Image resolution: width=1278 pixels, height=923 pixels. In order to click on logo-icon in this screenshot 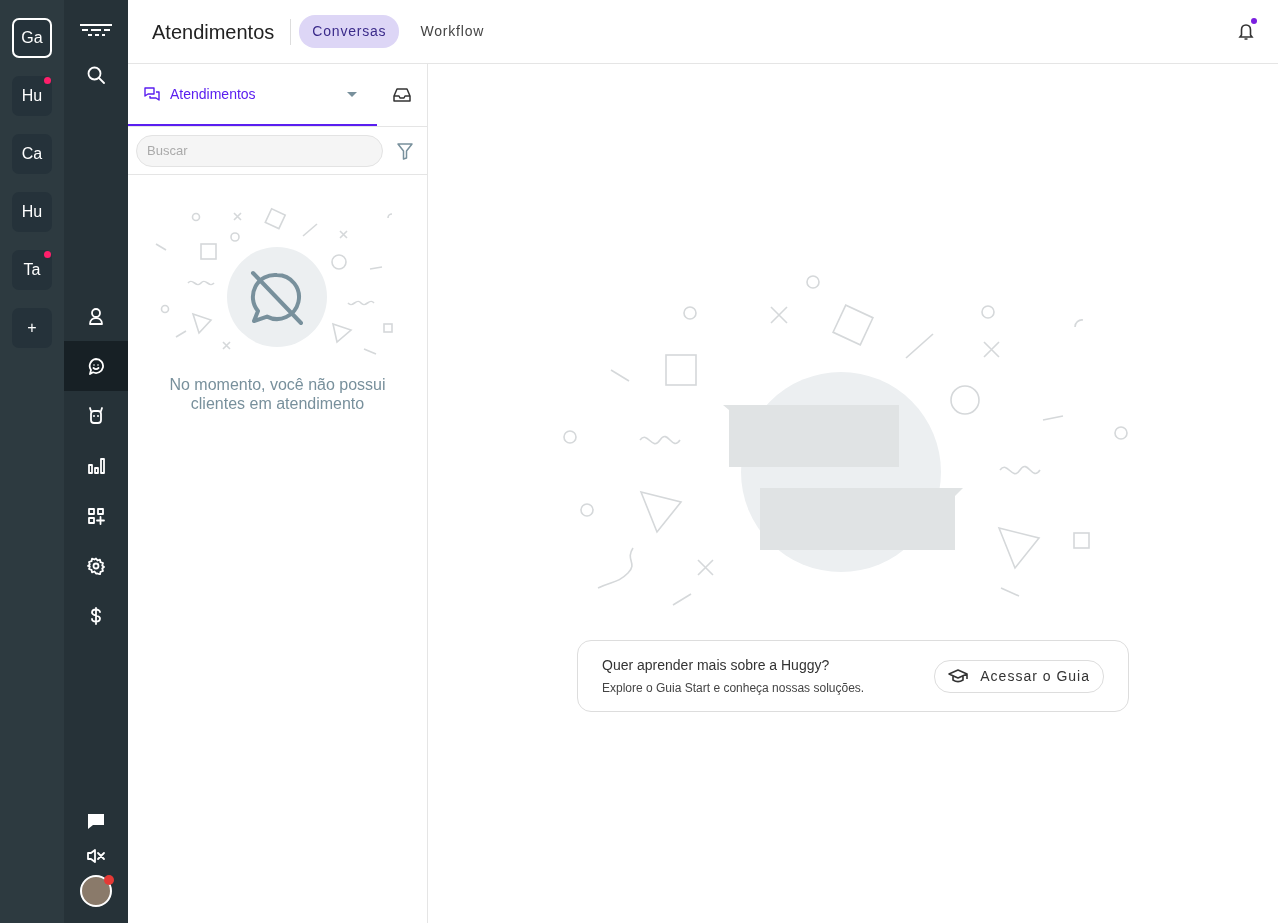, I will do `click(96, 31)`.